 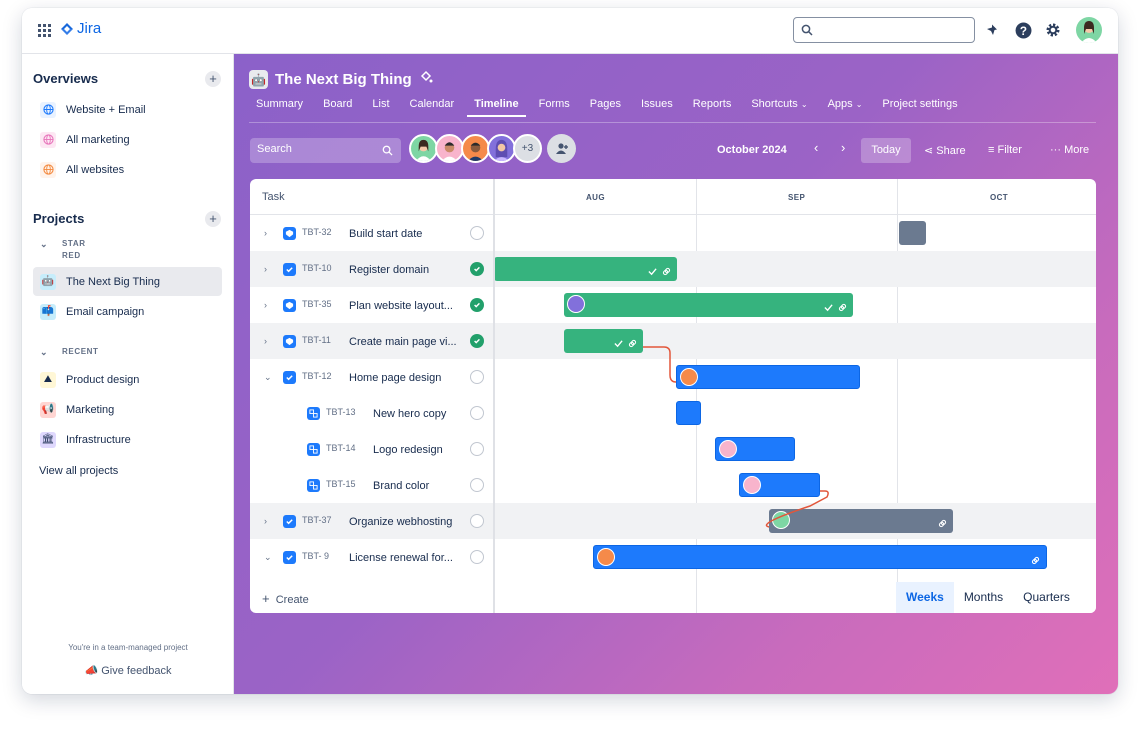 I want to click on jira-logo-icon, so click(x=67, y=28).